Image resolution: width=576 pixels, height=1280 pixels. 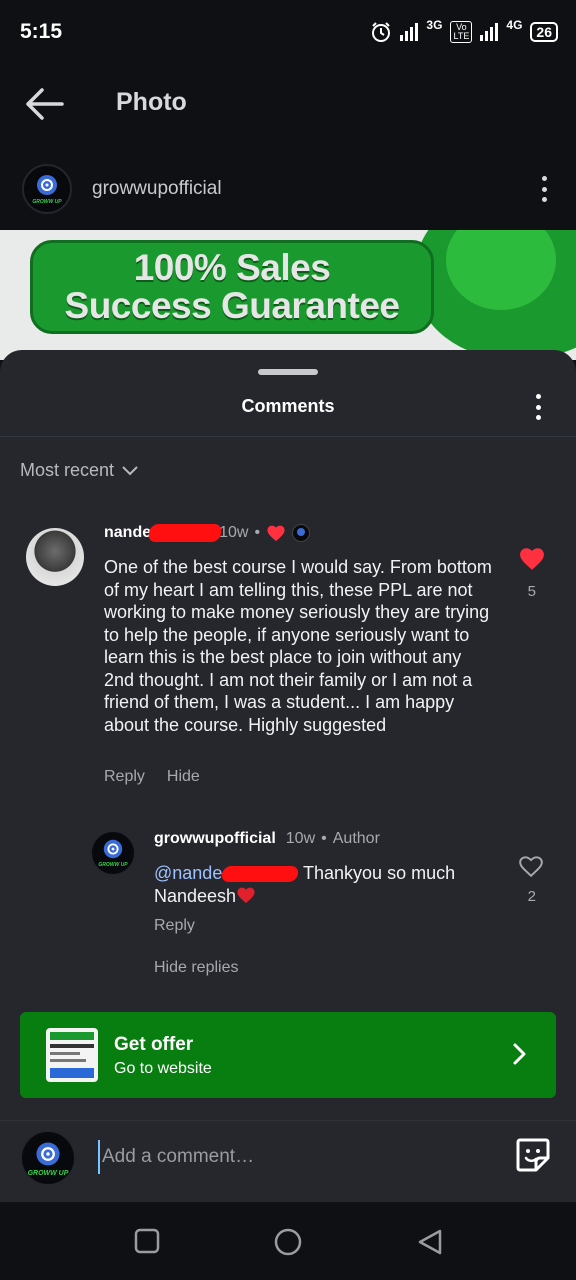 I want to click on post-image: 100% Sales Success Guarantee, so click(x=288, y=295).